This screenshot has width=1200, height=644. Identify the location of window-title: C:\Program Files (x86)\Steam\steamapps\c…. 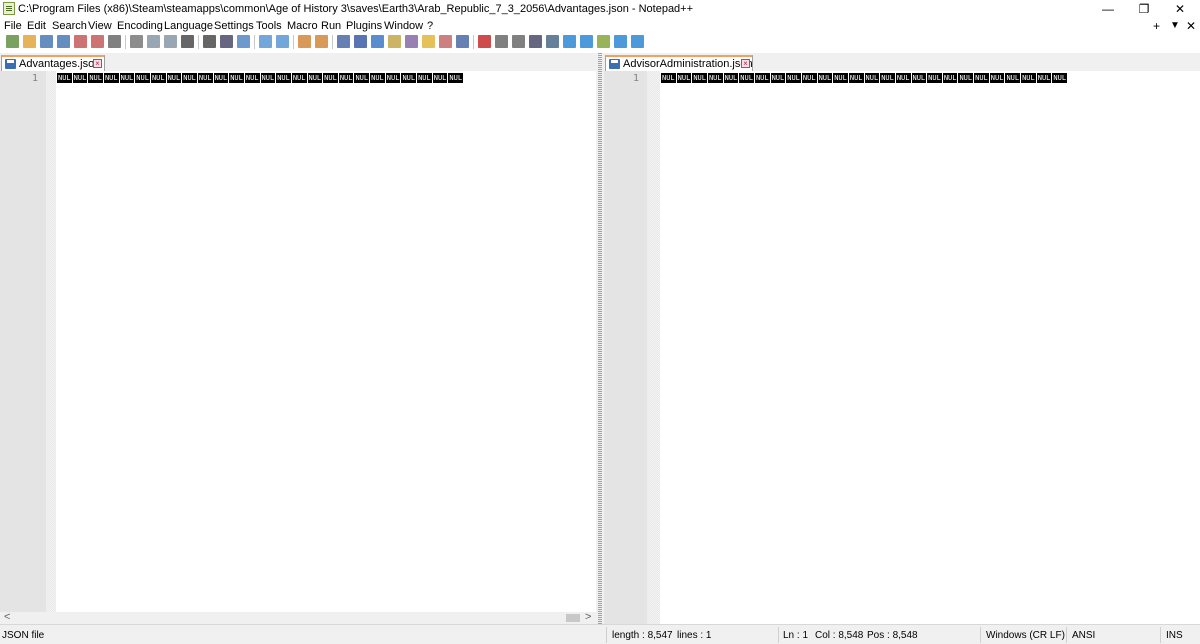
(356, 9).